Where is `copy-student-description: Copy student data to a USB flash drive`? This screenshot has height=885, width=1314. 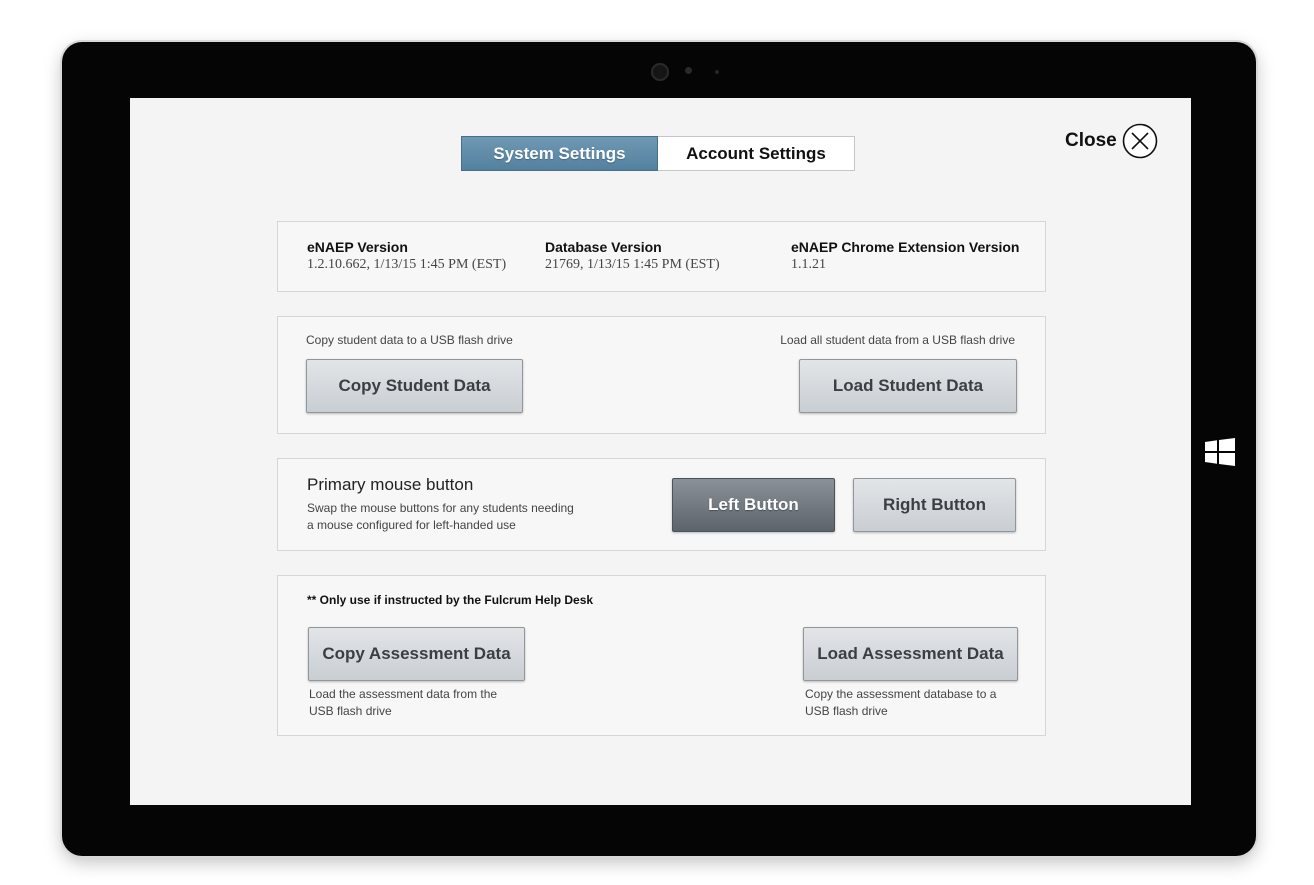
copy-student-description: Copy student data to a USB flash drive is located at coordinates (409, 340).